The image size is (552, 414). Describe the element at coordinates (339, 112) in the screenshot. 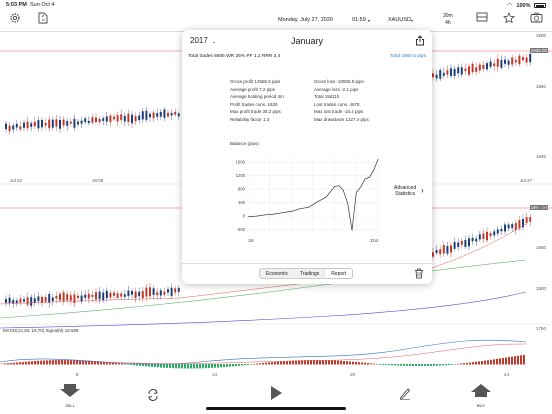

I see `stat-max-lost-trade: Max lost trade -15.4 pips` at that location.